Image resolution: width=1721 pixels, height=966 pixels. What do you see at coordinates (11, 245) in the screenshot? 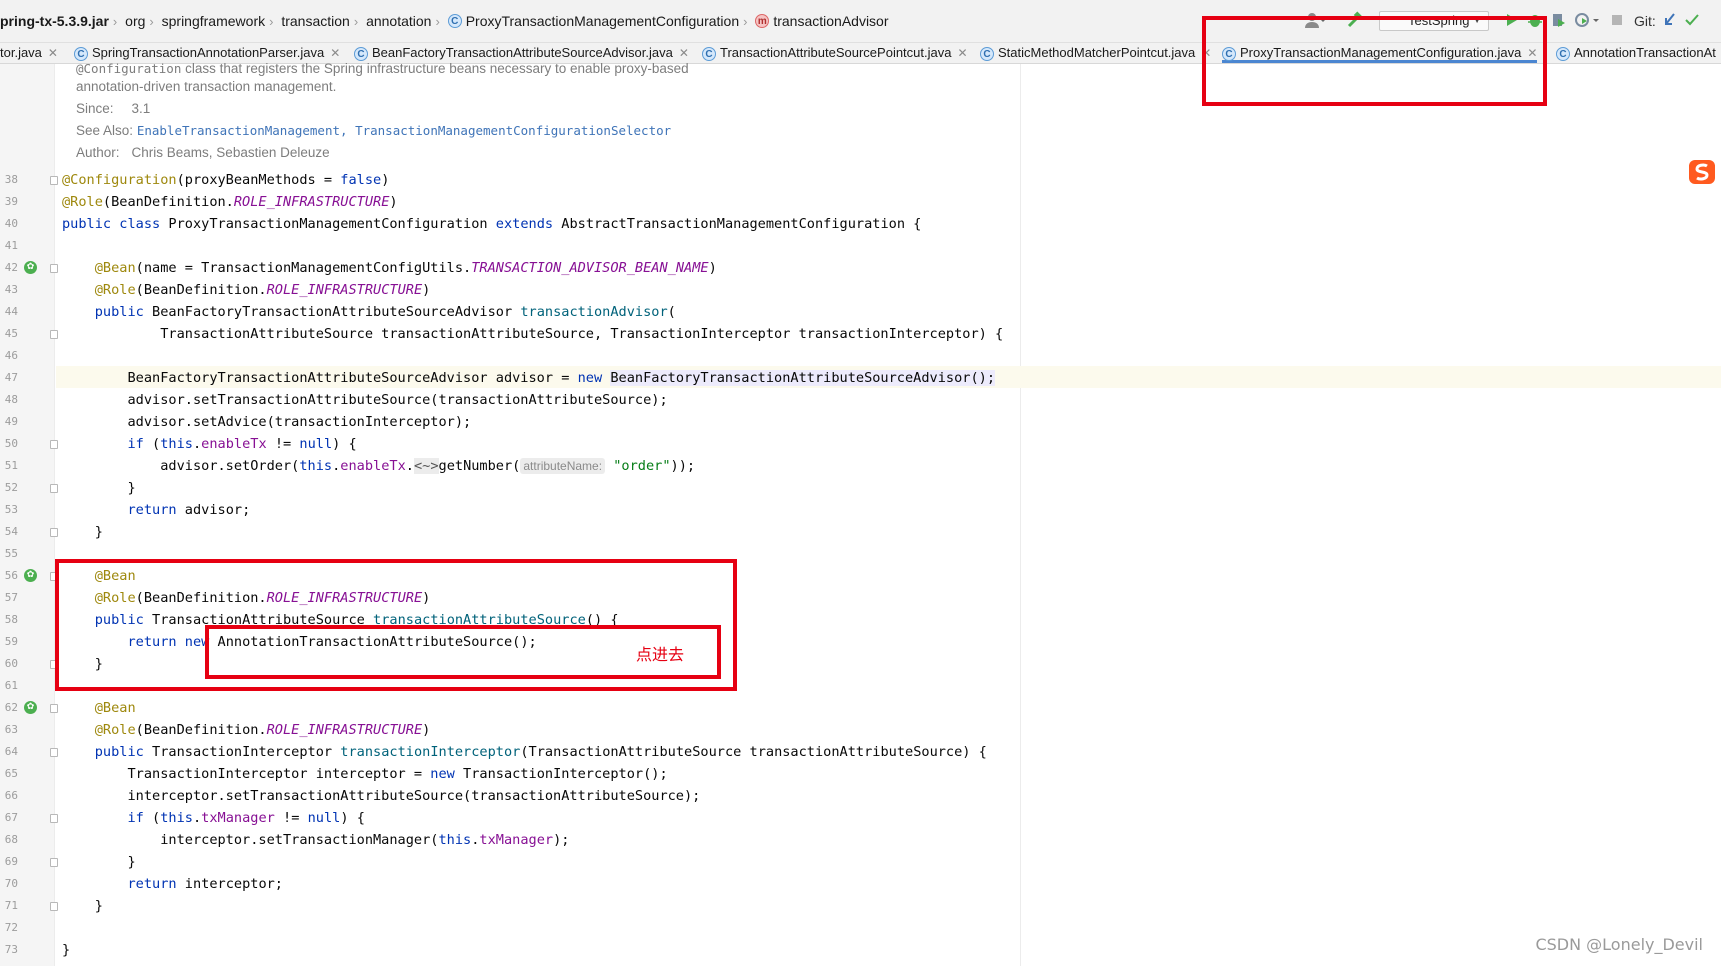
I see `line-number: 41` at bounding box center [11, 245].